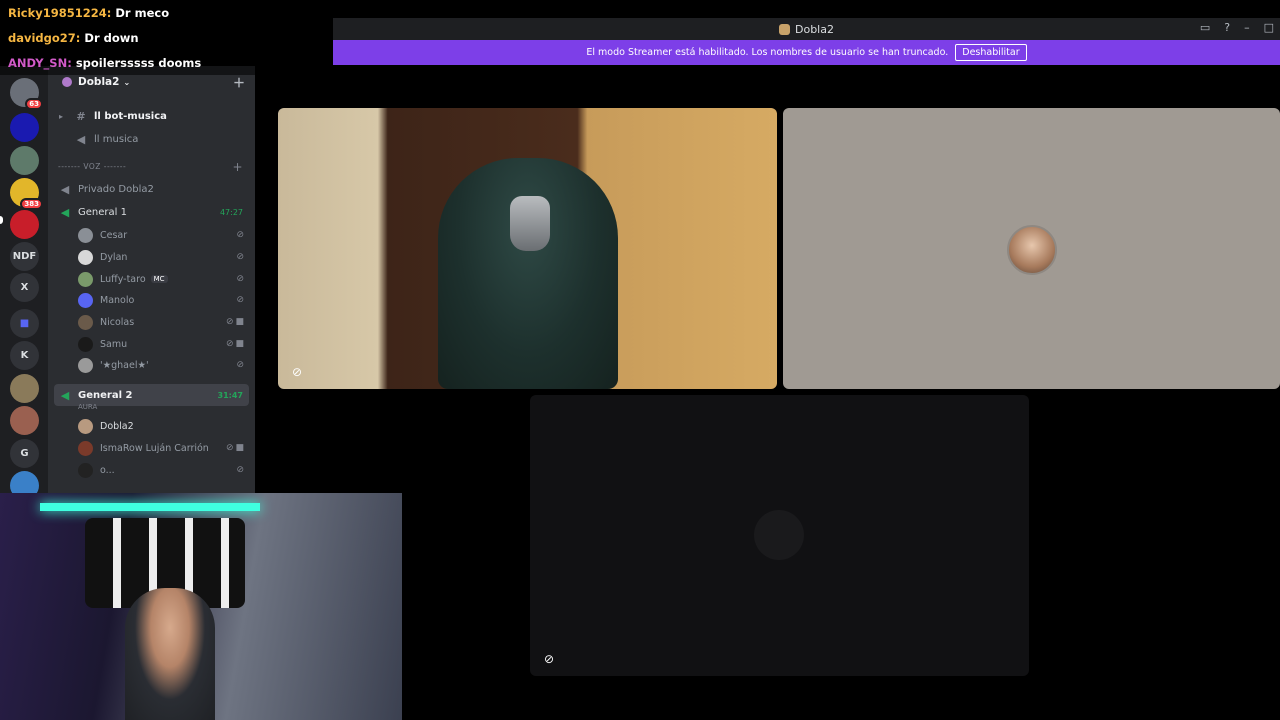  I want to click on category-voz: ------- VOZ ------- +, so click(150, 167).